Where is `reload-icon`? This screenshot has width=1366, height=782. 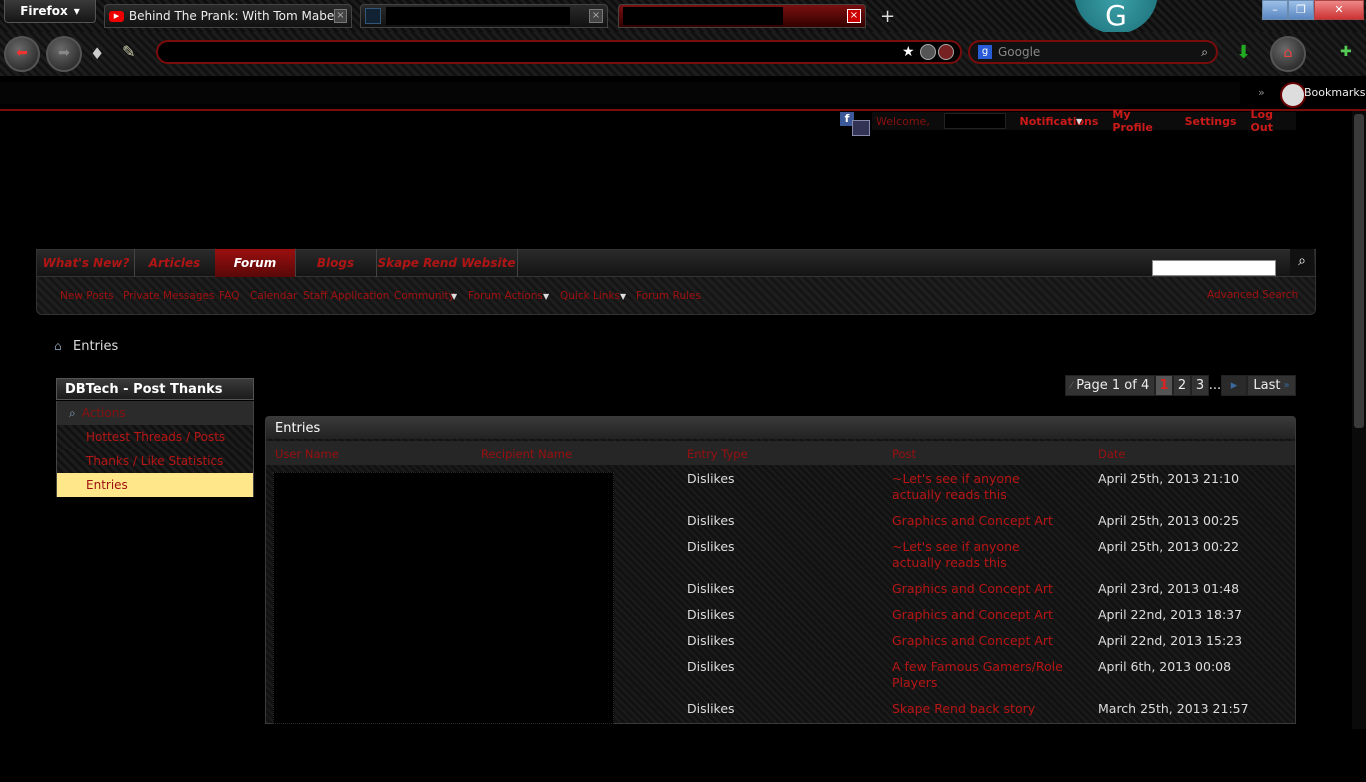 reload-icon is located at coordinates (946, 52).